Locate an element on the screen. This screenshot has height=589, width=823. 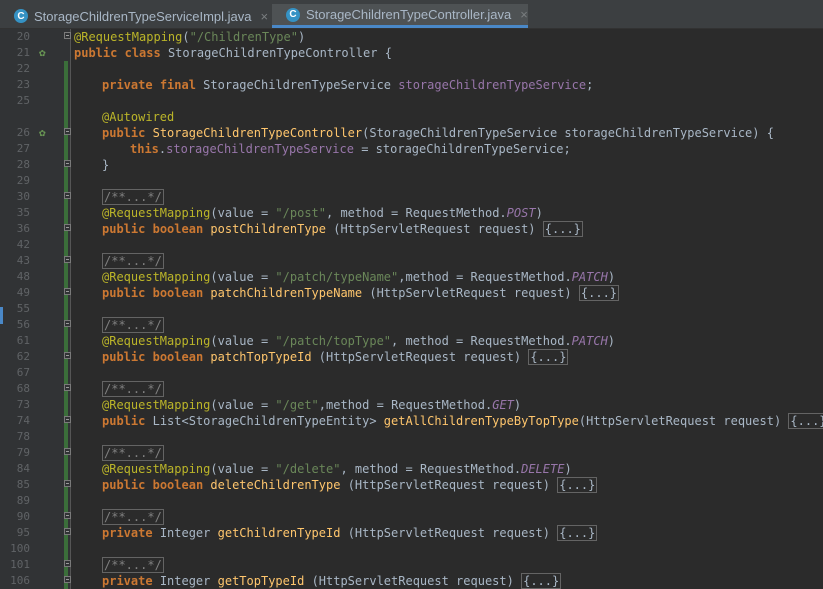
code-line: 67 is located at coordinates (411, 373).